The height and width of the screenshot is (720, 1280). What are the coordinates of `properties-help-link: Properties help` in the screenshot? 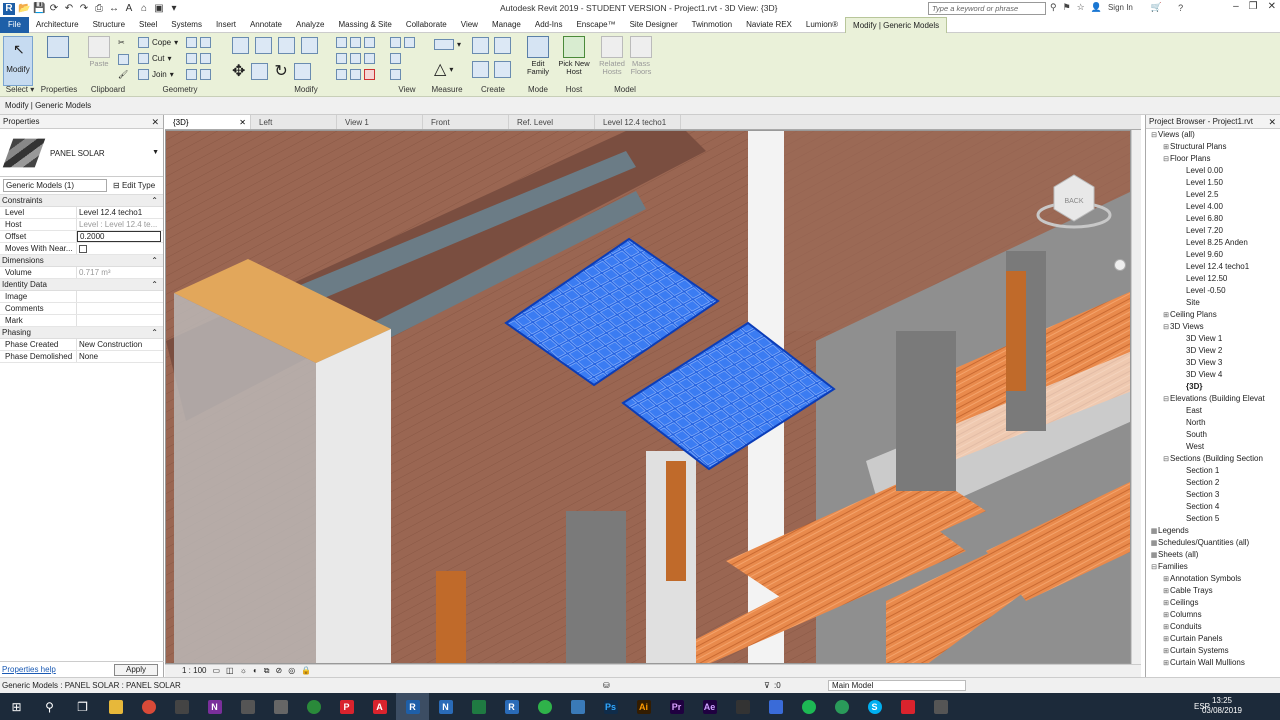 It's located at (29, 669).